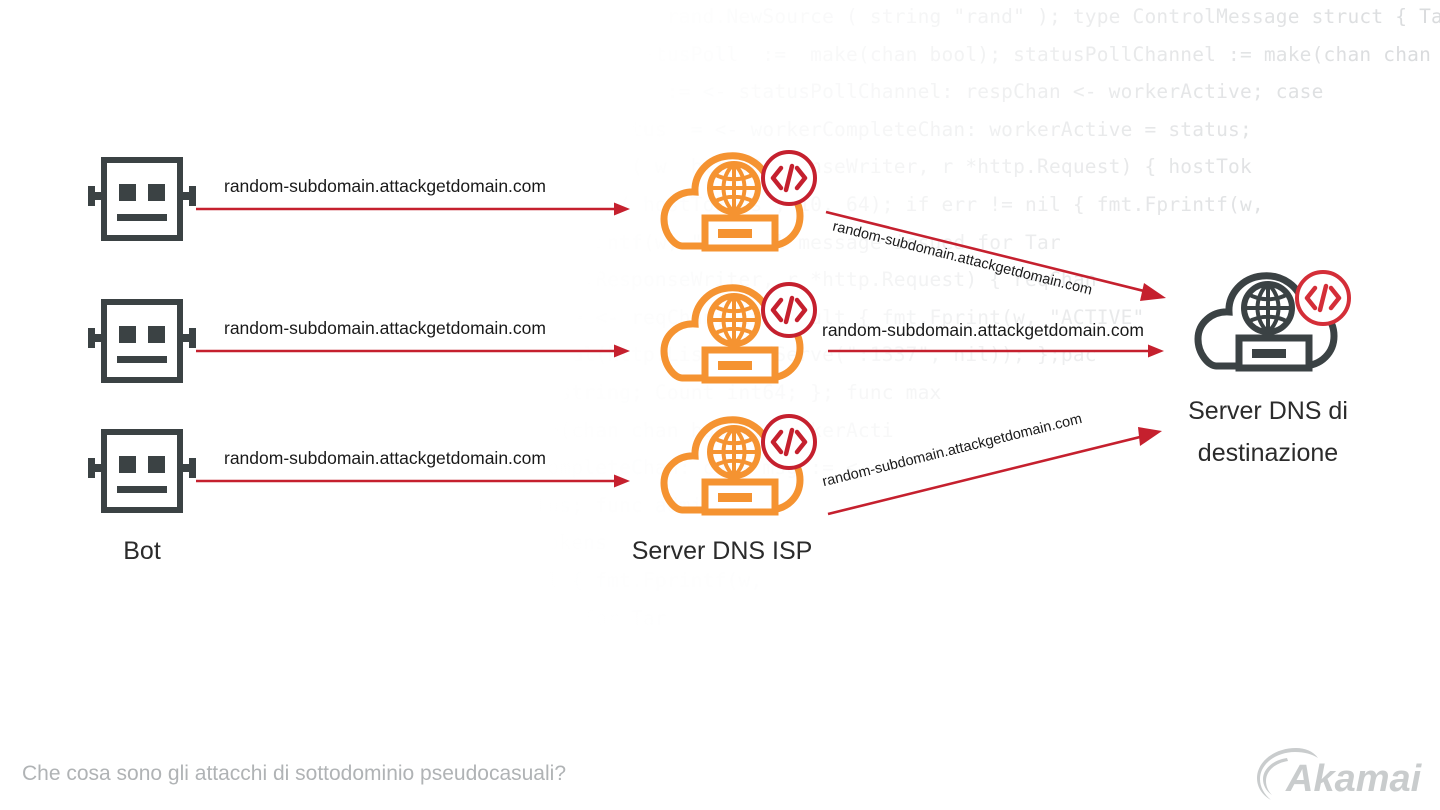 Image resolution: width=1440 pixels, height=810 pixels. Describe the element at coordinates (722, 551) in the screenshot. I see `isp-group-label: Server DNS ISP` at that location.